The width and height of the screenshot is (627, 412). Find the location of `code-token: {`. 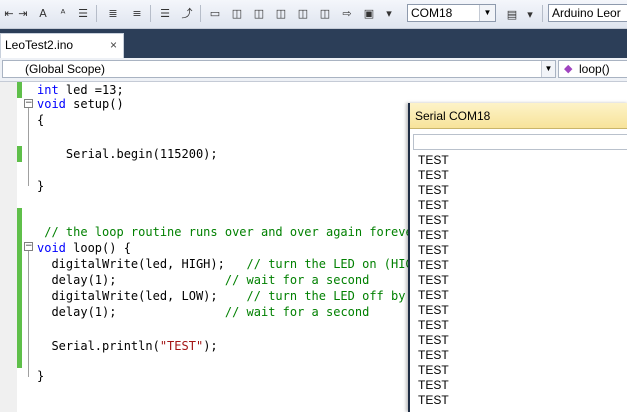

code-token: { is located at coordinates (41, 120).